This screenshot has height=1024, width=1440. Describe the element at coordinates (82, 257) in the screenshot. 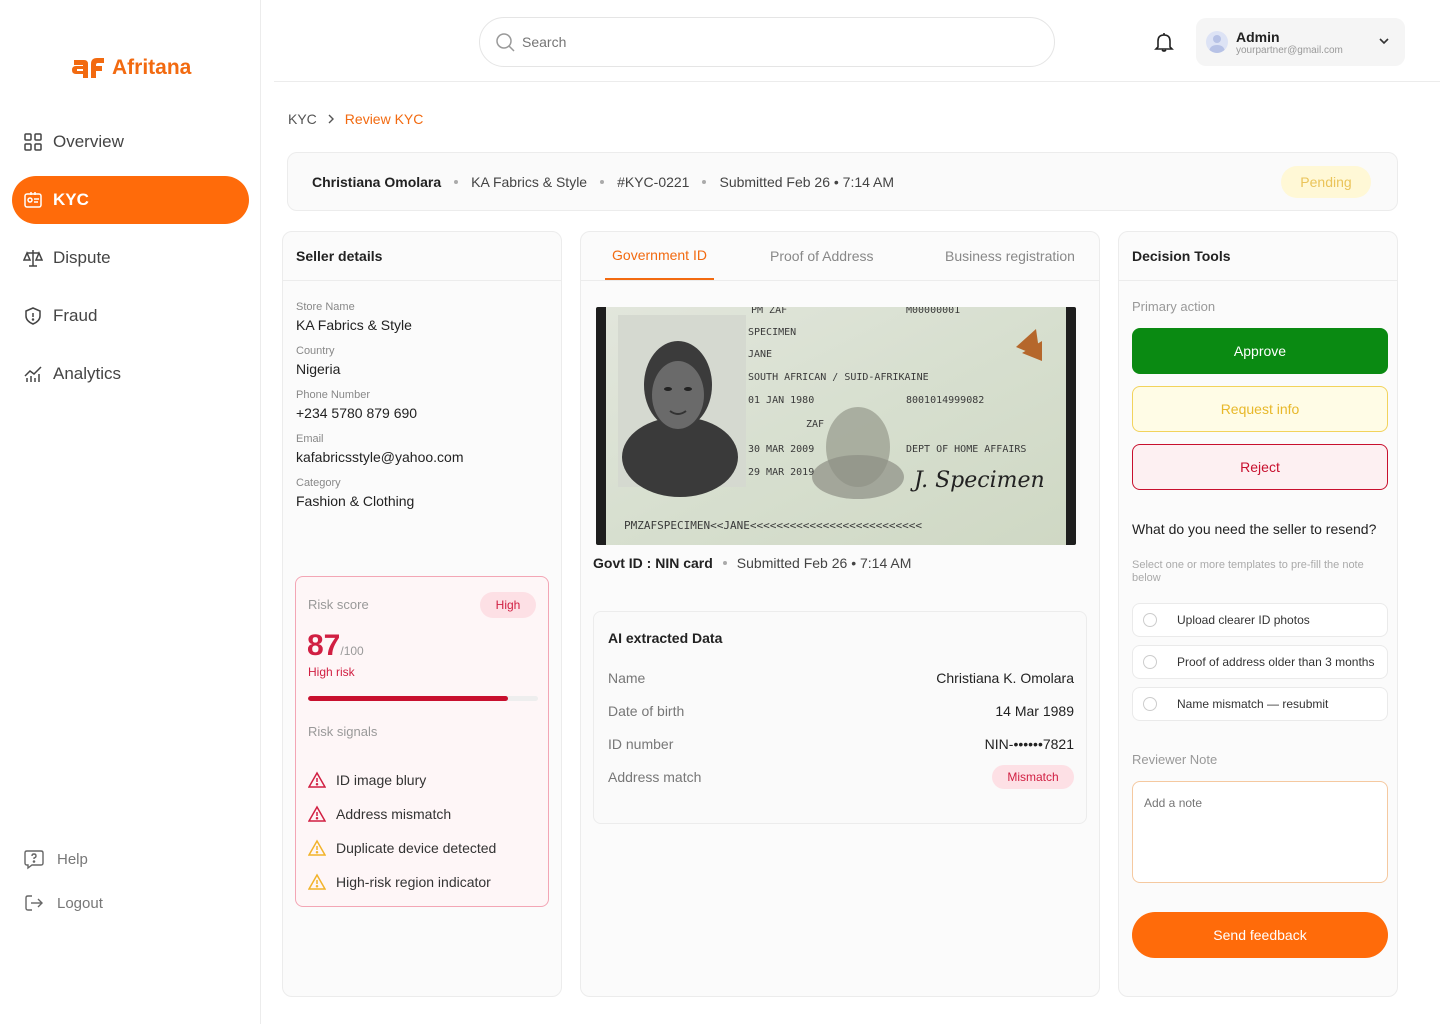

I see `sidebar-item-label: Dispute` at that location.